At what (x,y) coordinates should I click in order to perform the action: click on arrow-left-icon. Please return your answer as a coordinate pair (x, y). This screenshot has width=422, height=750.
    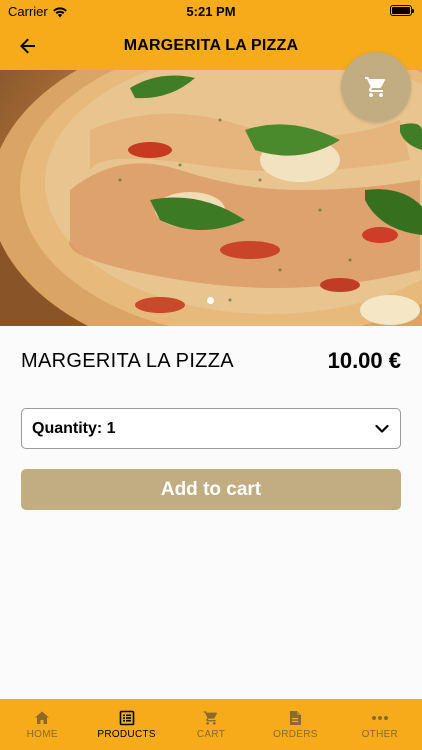
    Looking at the image, I should click on (27, 46).